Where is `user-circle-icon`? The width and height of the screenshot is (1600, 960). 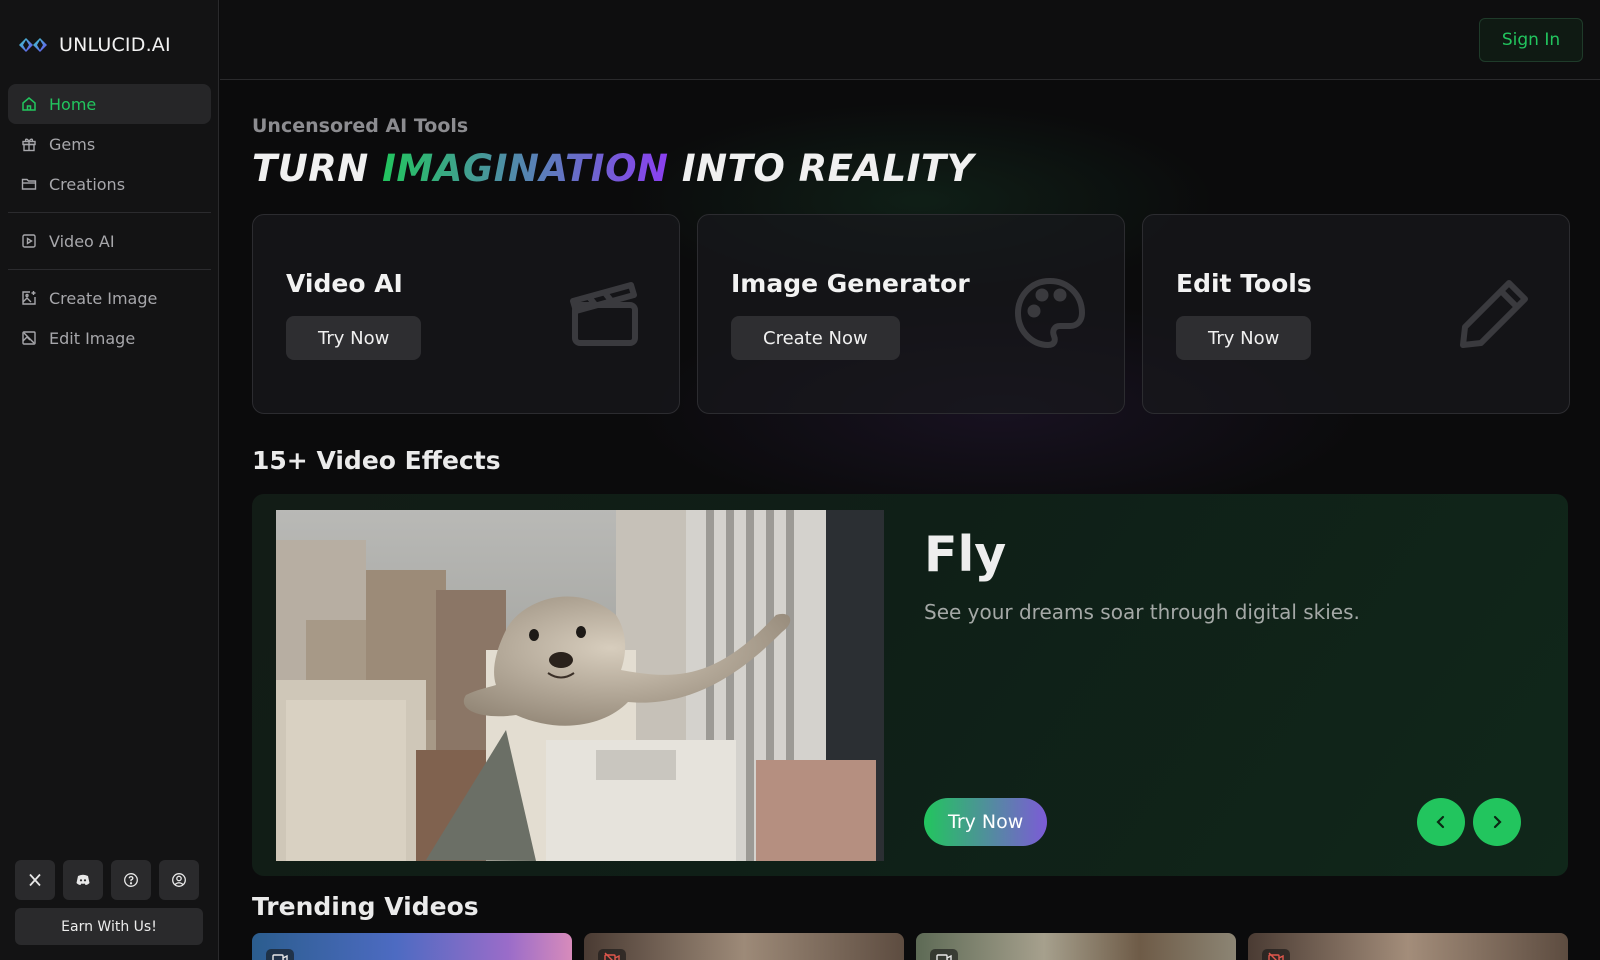 user-circle-icon is located at coordinates (179, 880).